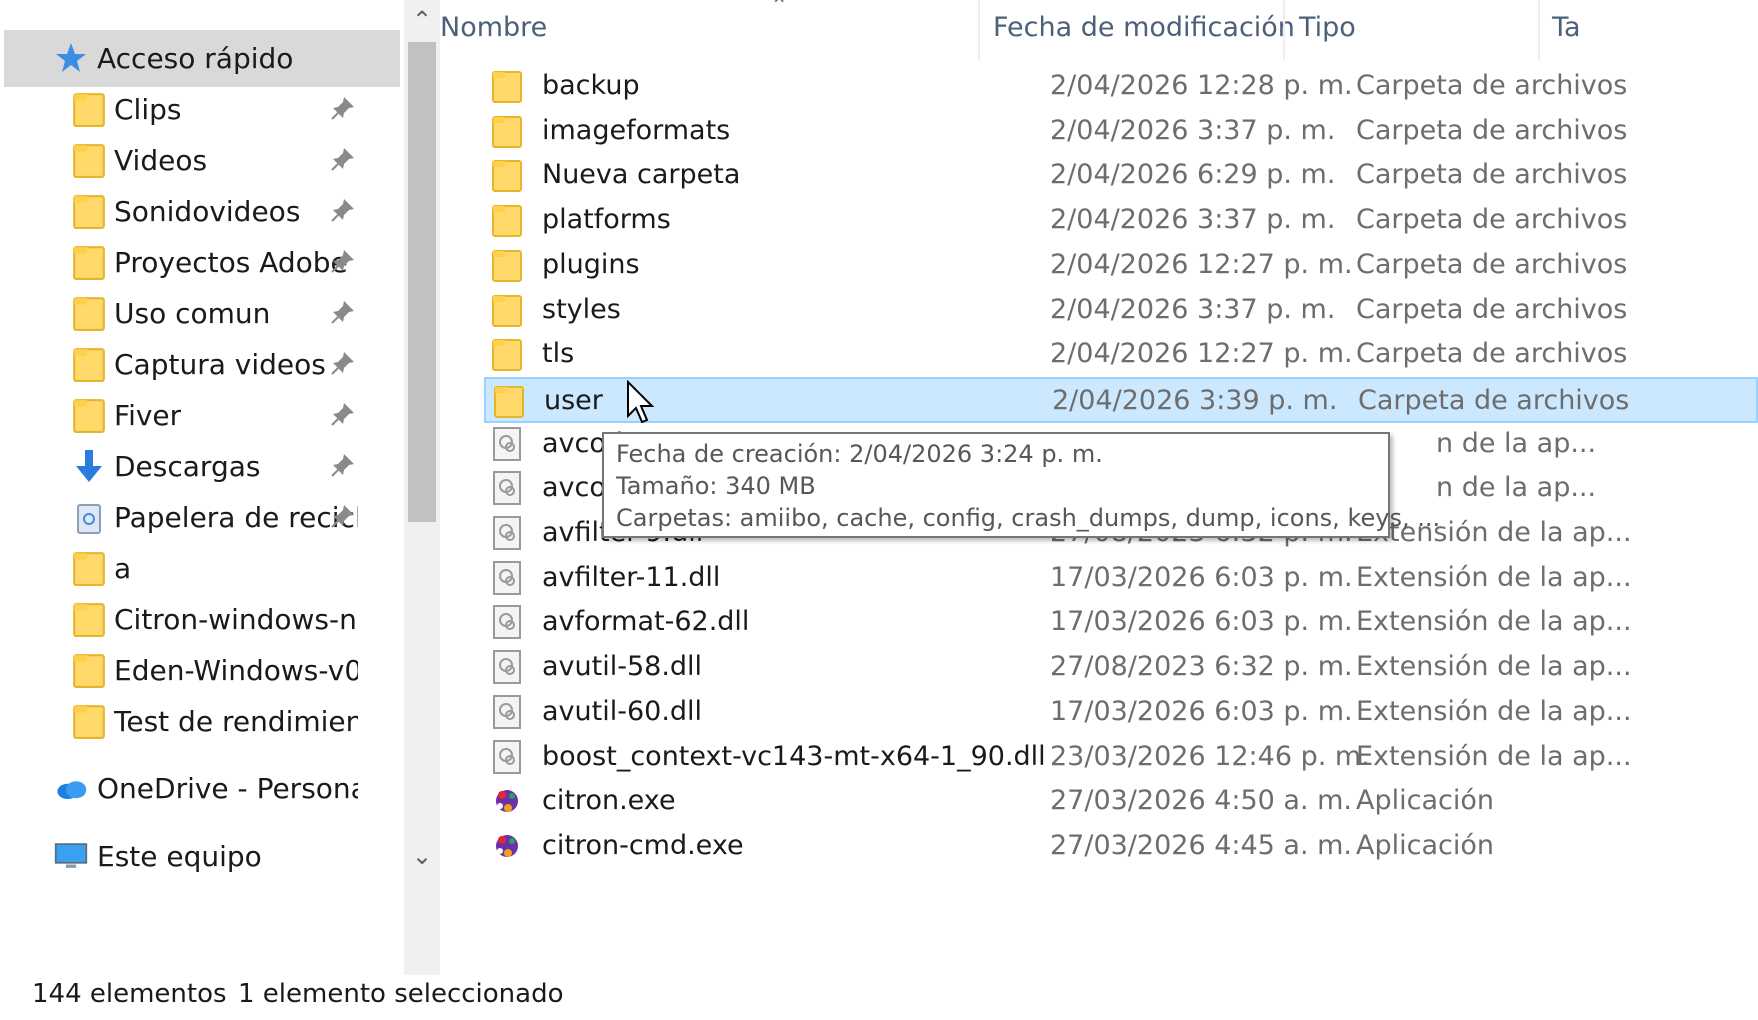 The height and width of the screenshot is (1020, 1758). What do you see at coordinates (129, 994) in the screenshot?
I see `item-count: 144 elementos` at bounding box center [129, 994].